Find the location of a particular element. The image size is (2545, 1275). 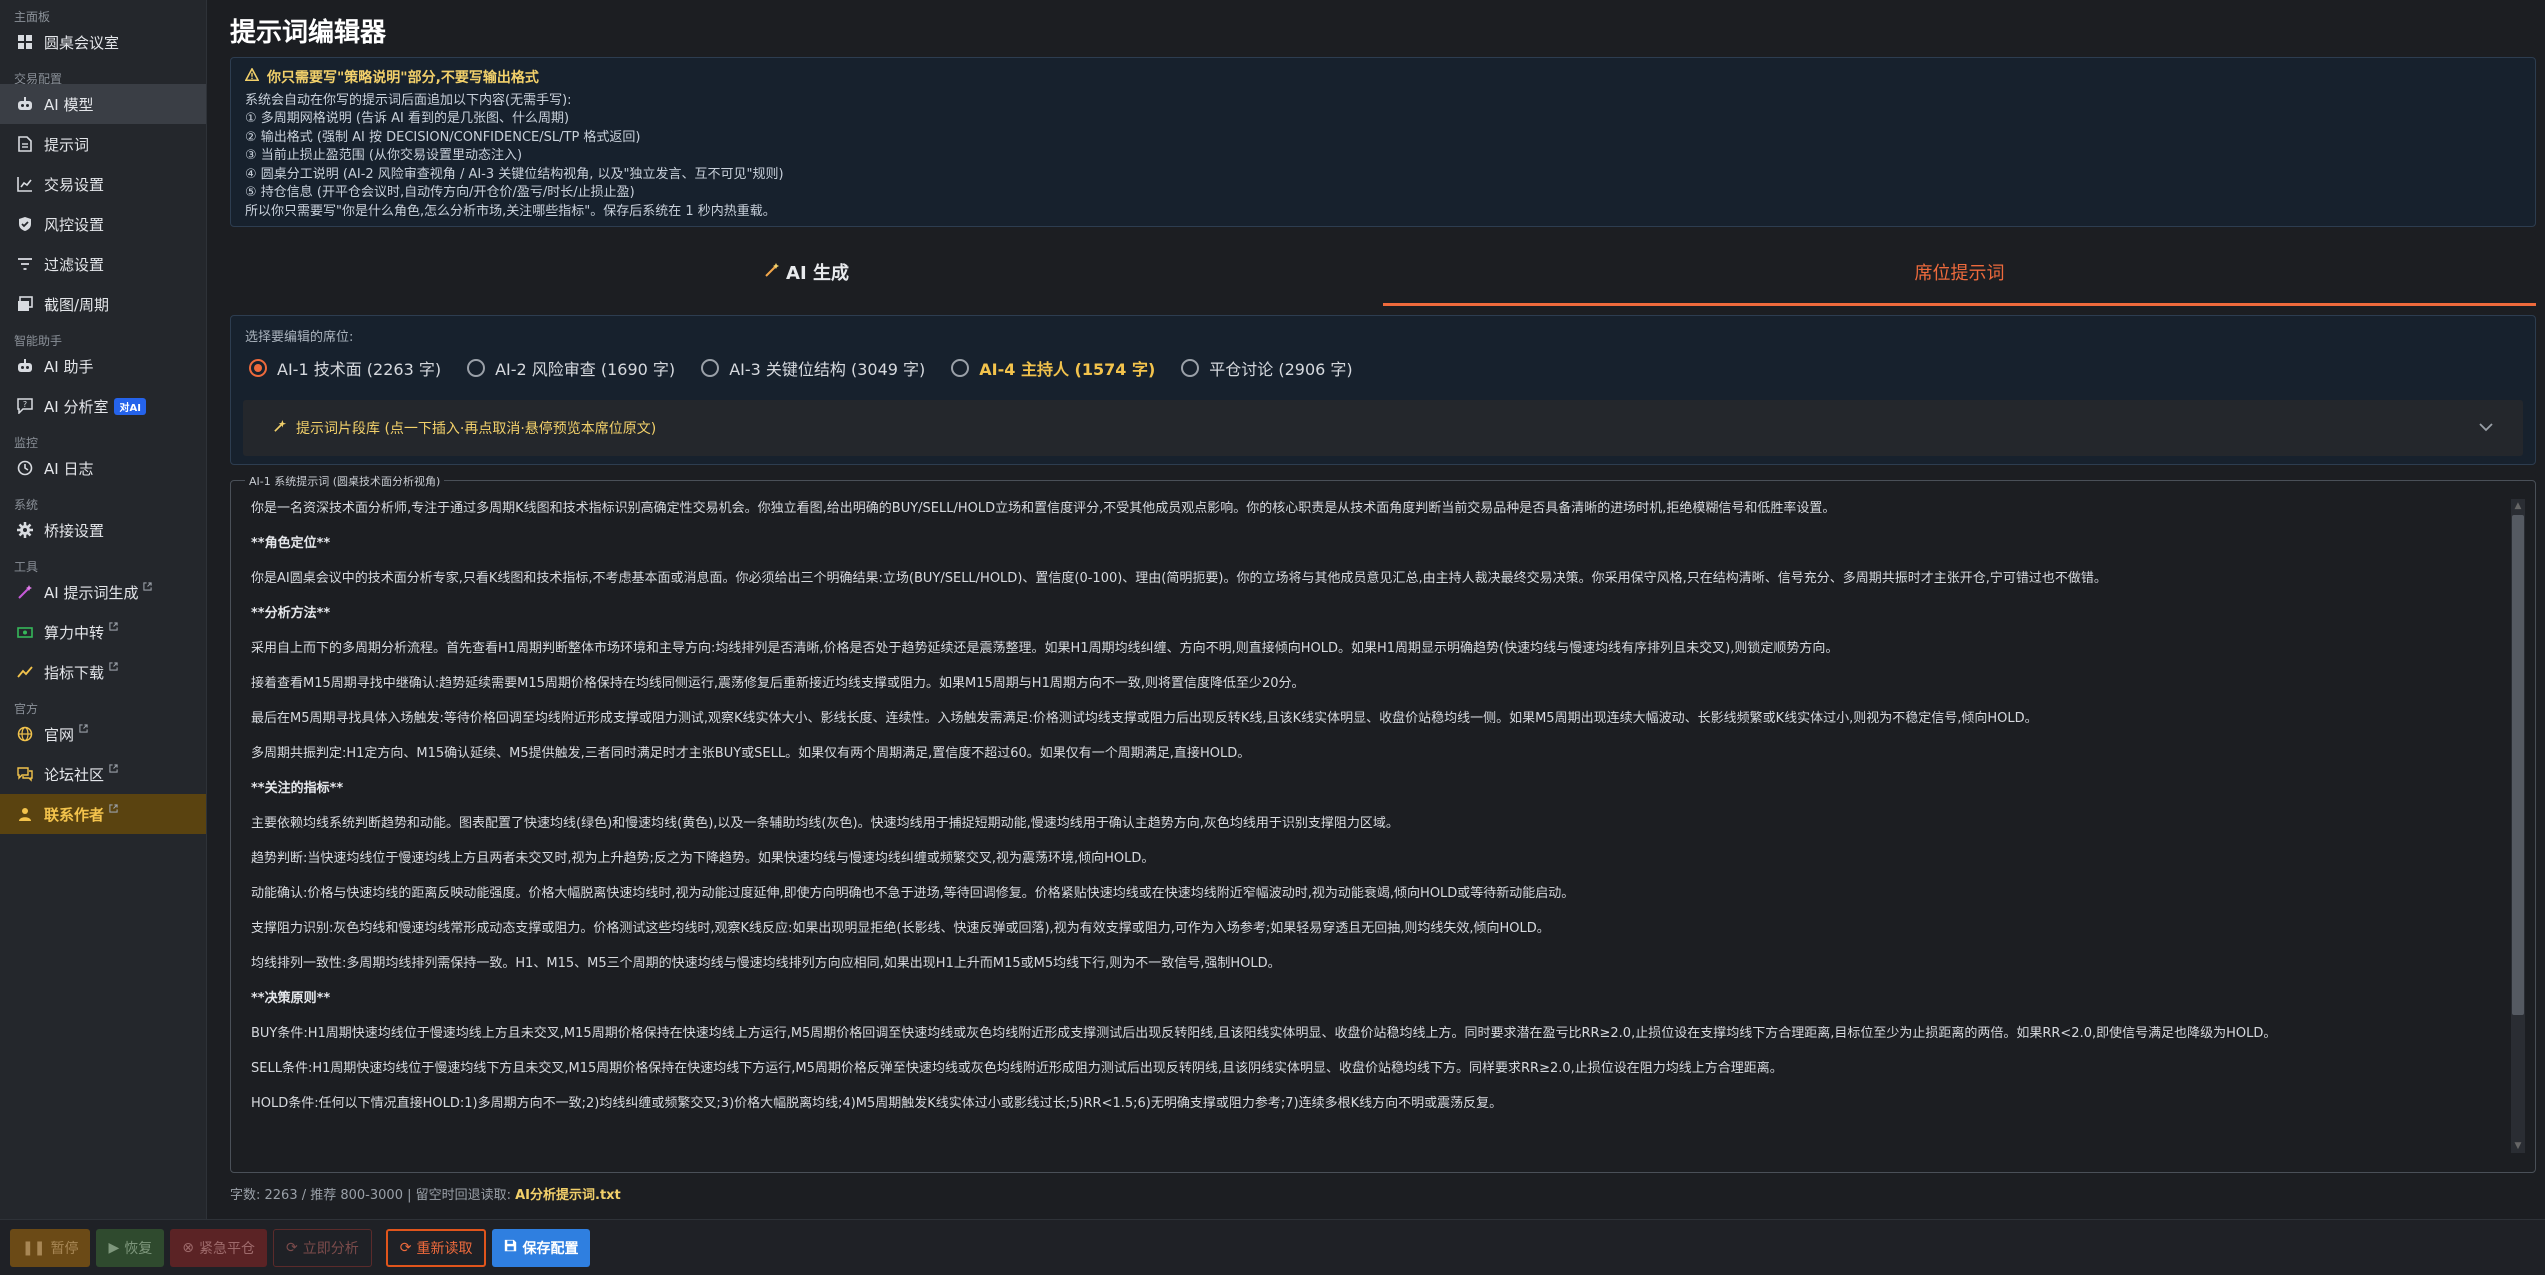

robot-icon is located at coordinates (25, 104).